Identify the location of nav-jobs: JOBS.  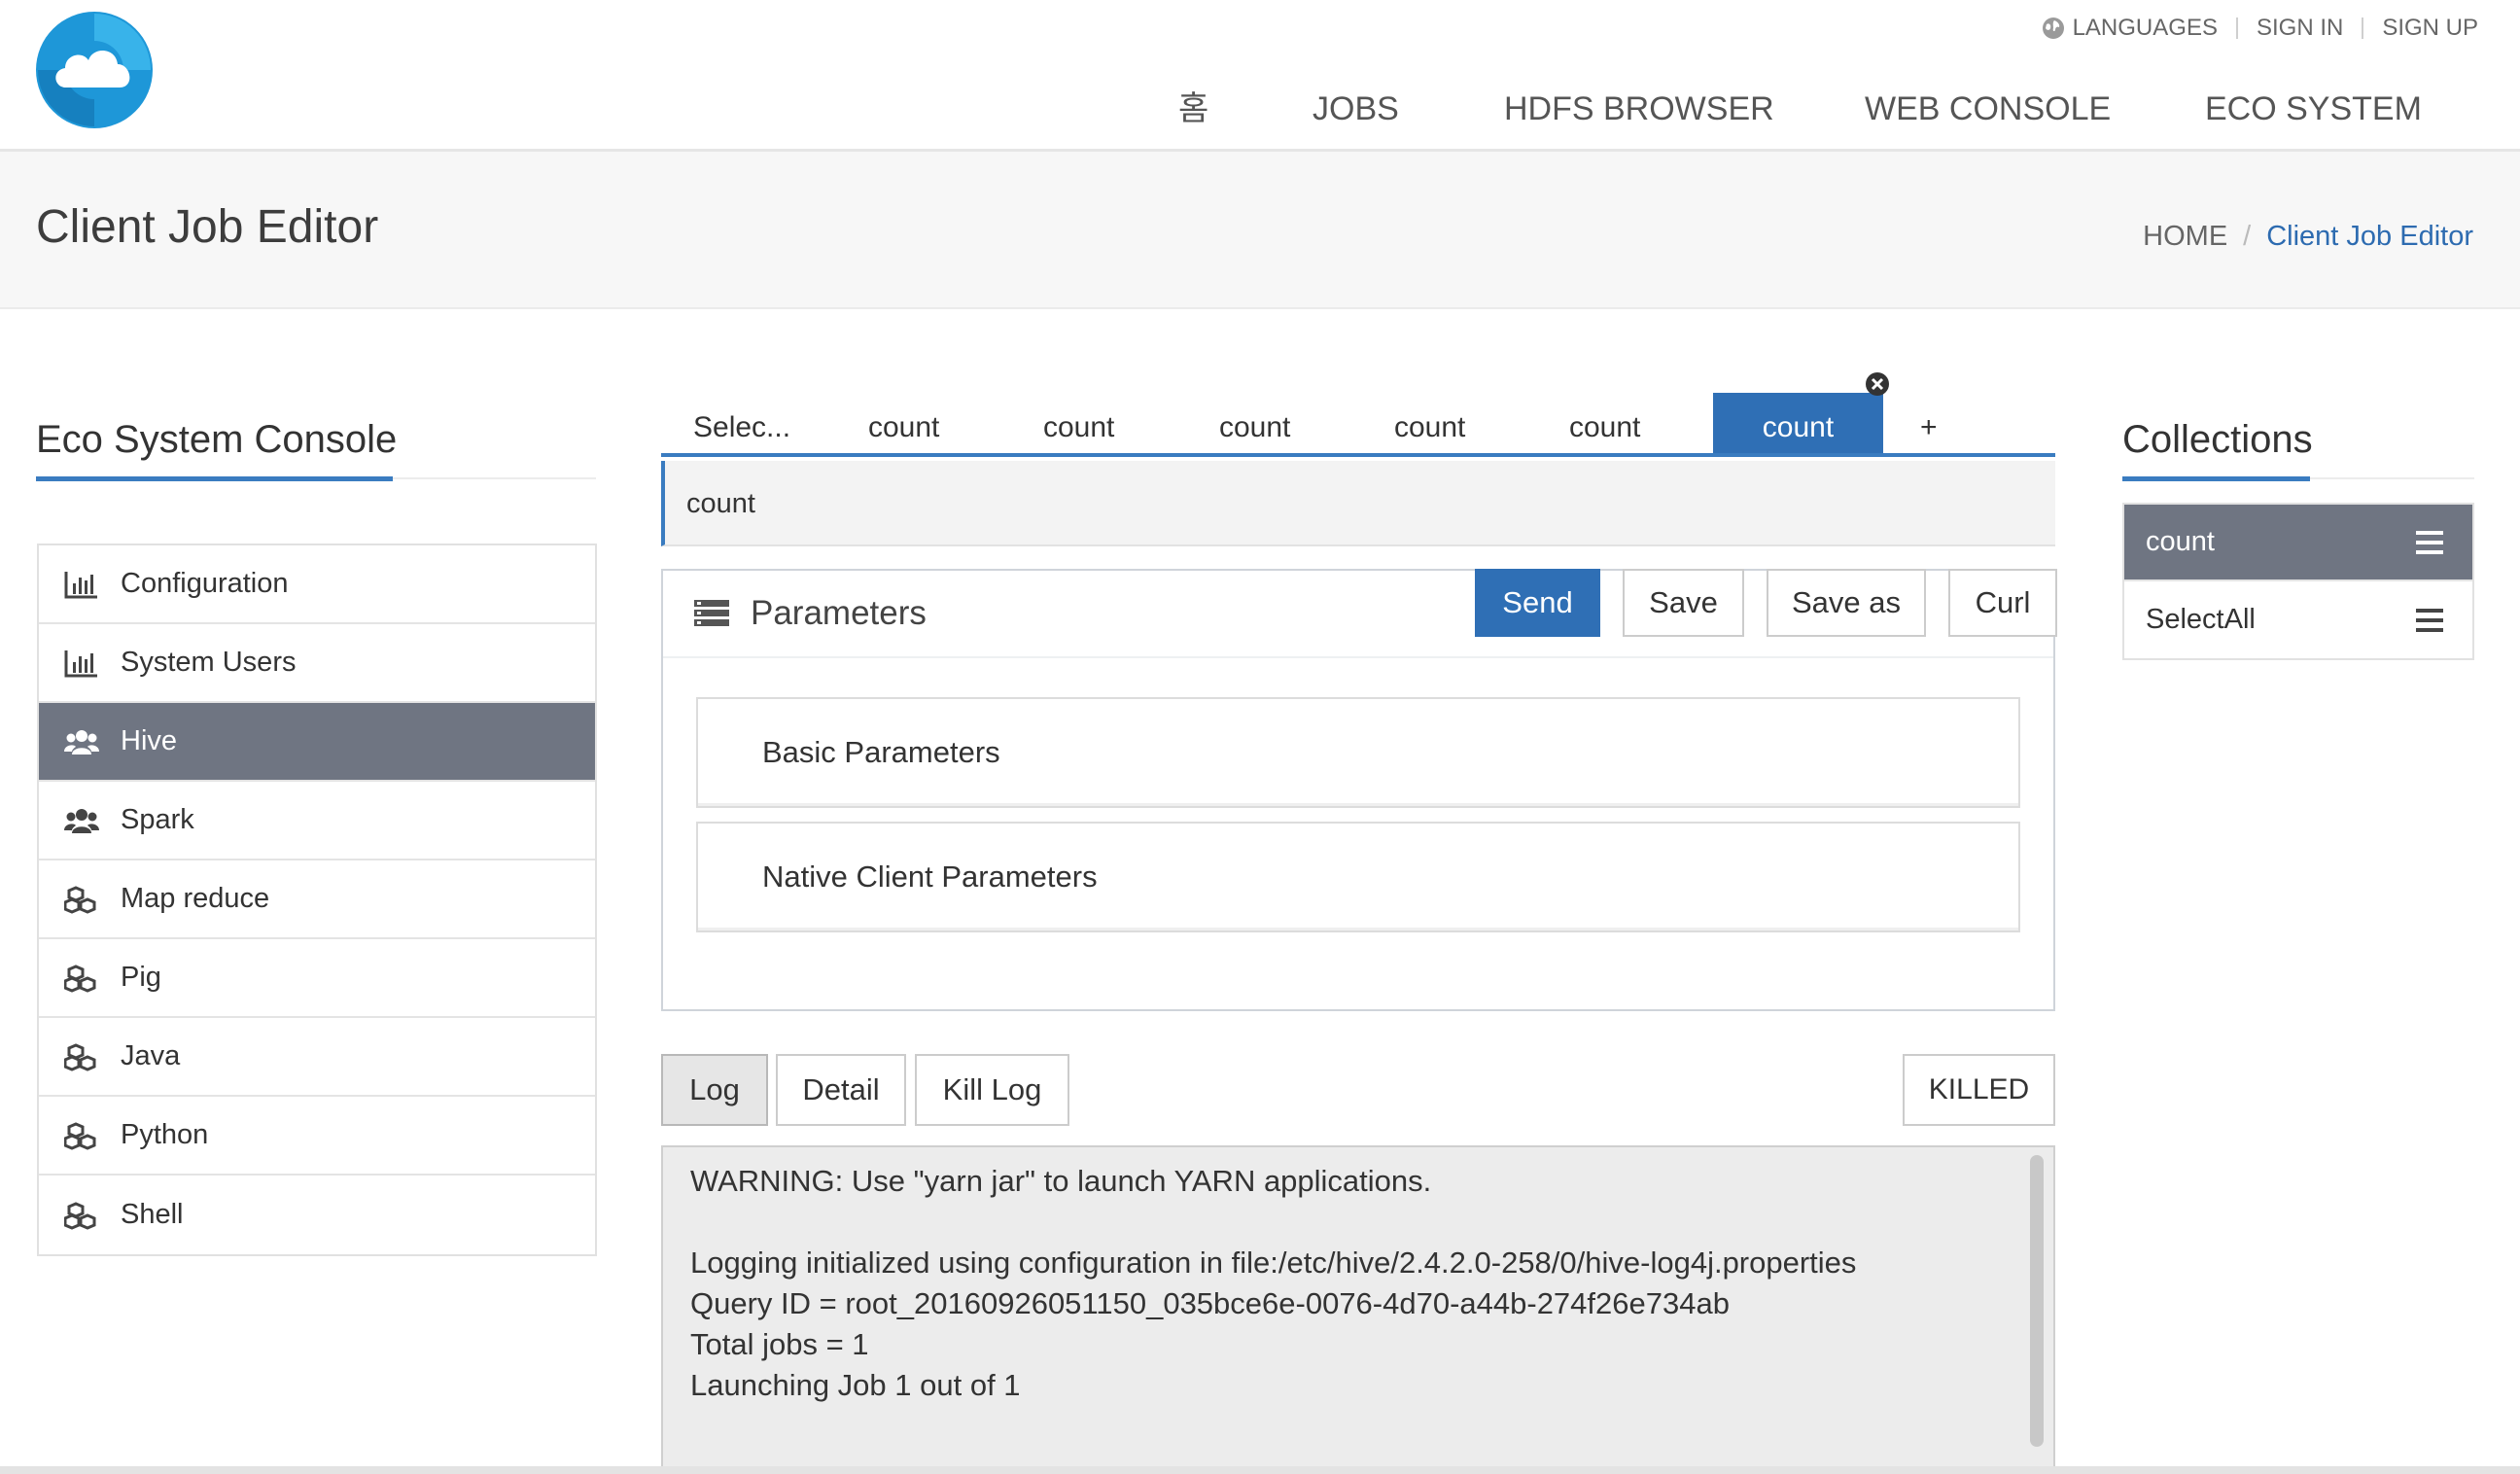
(1355, 109).